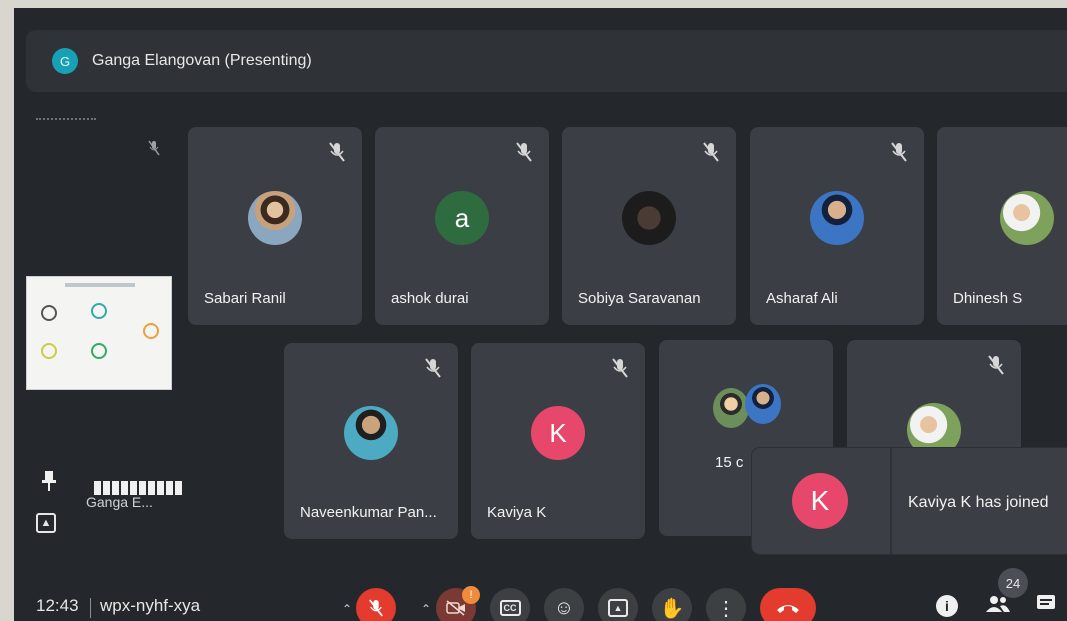  What do you see at coordinates (802, 298) in the screenshot?
I see `participant-name: Asharaf Ali` at bounding box center [802, 298].